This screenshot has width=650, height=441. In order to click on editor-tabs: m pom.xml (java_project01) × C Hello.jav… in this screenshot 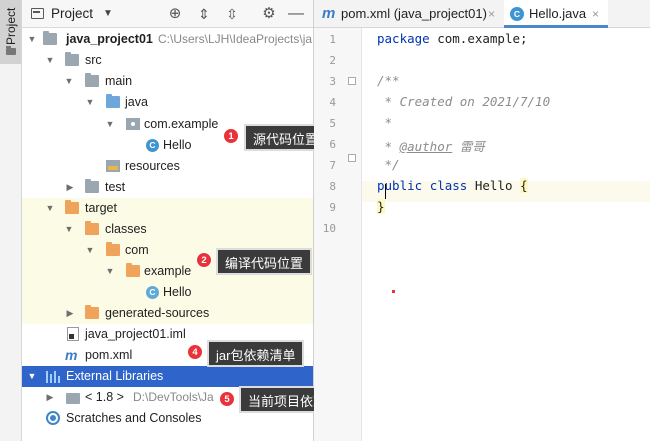, I will do `click(482, 14)`.